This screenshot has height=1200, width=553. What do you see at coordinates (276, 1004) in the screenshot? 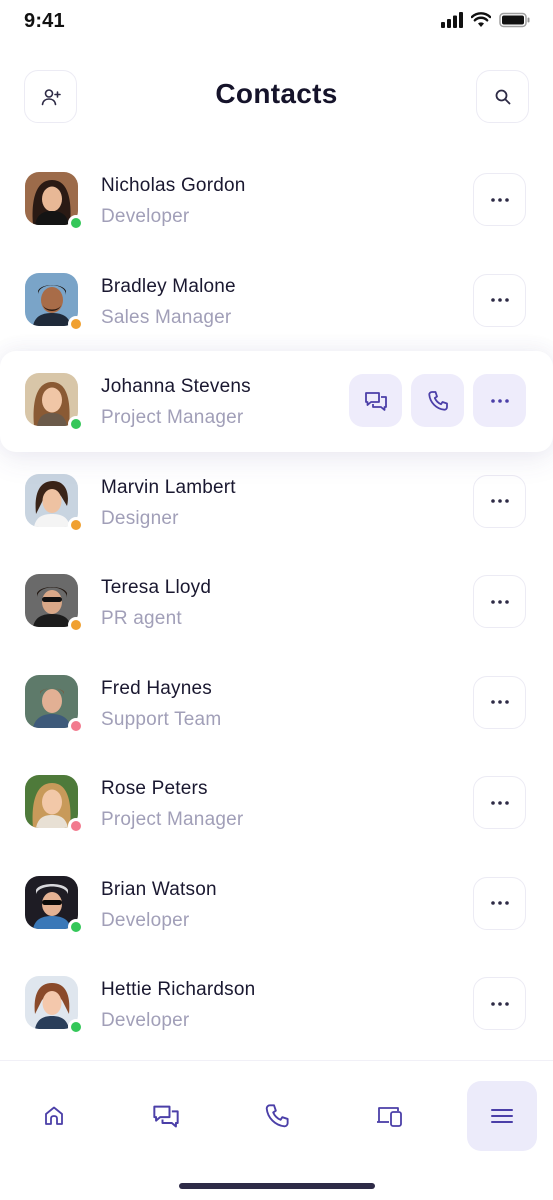
I see `contact-row: Hettie Richardson Developer` at bounding box center [276, 1004].